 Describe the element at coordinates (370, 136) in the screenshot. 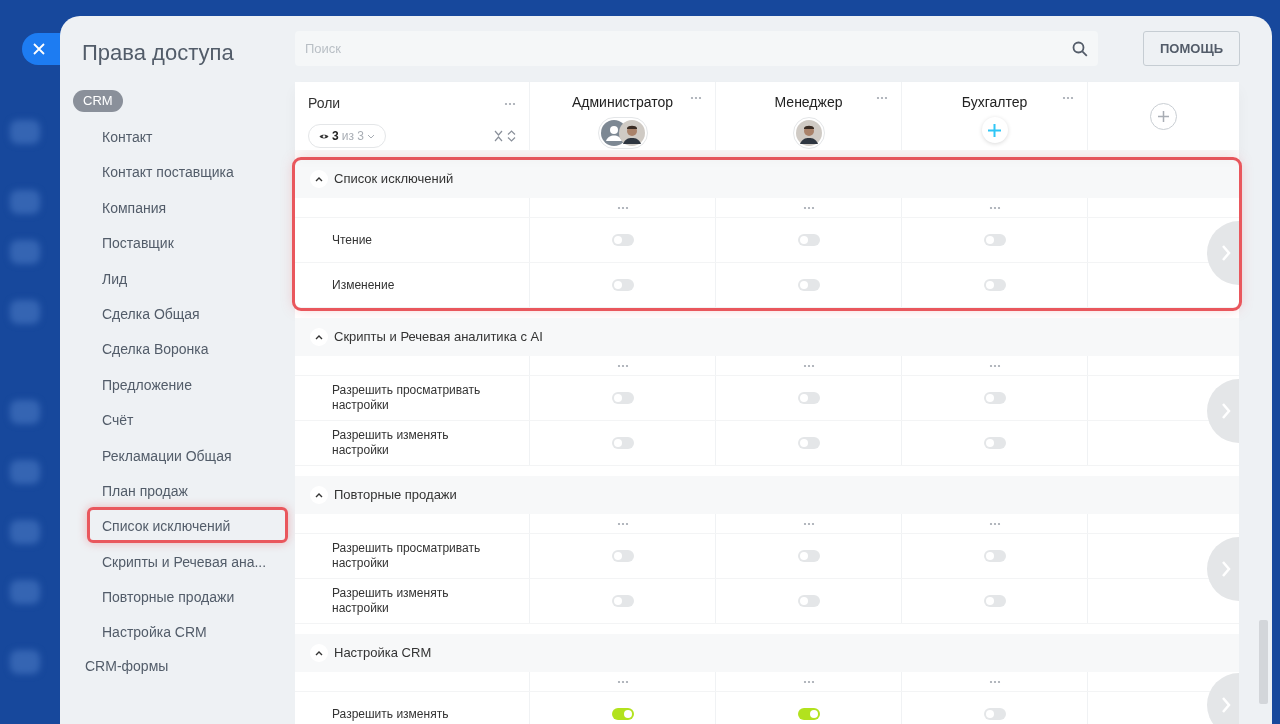

I see `caret-icon` at that location.